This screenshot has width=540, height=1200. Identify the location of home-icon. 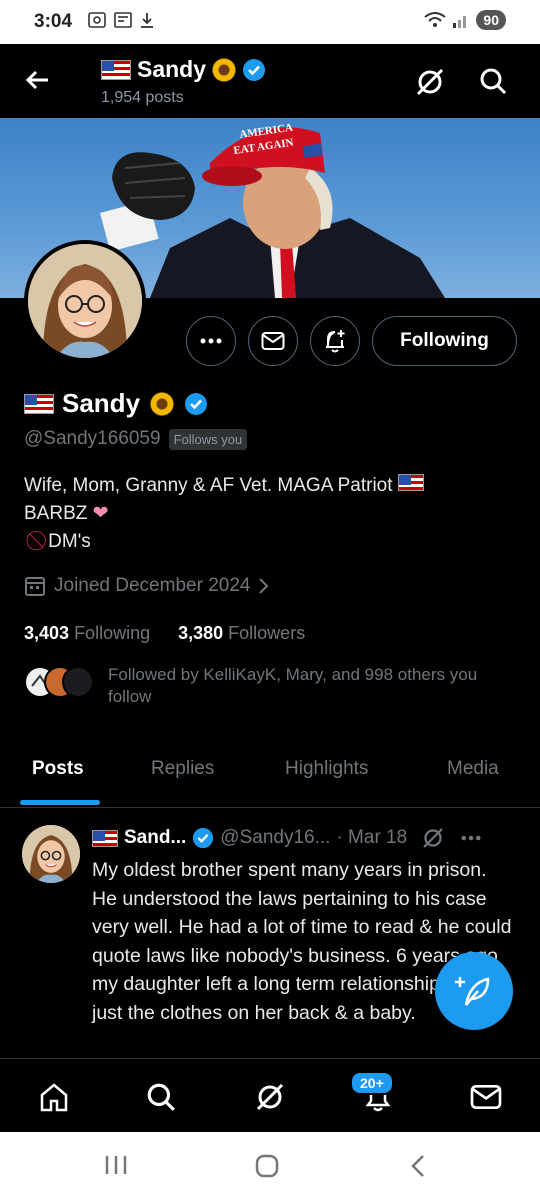
(54, 1097).